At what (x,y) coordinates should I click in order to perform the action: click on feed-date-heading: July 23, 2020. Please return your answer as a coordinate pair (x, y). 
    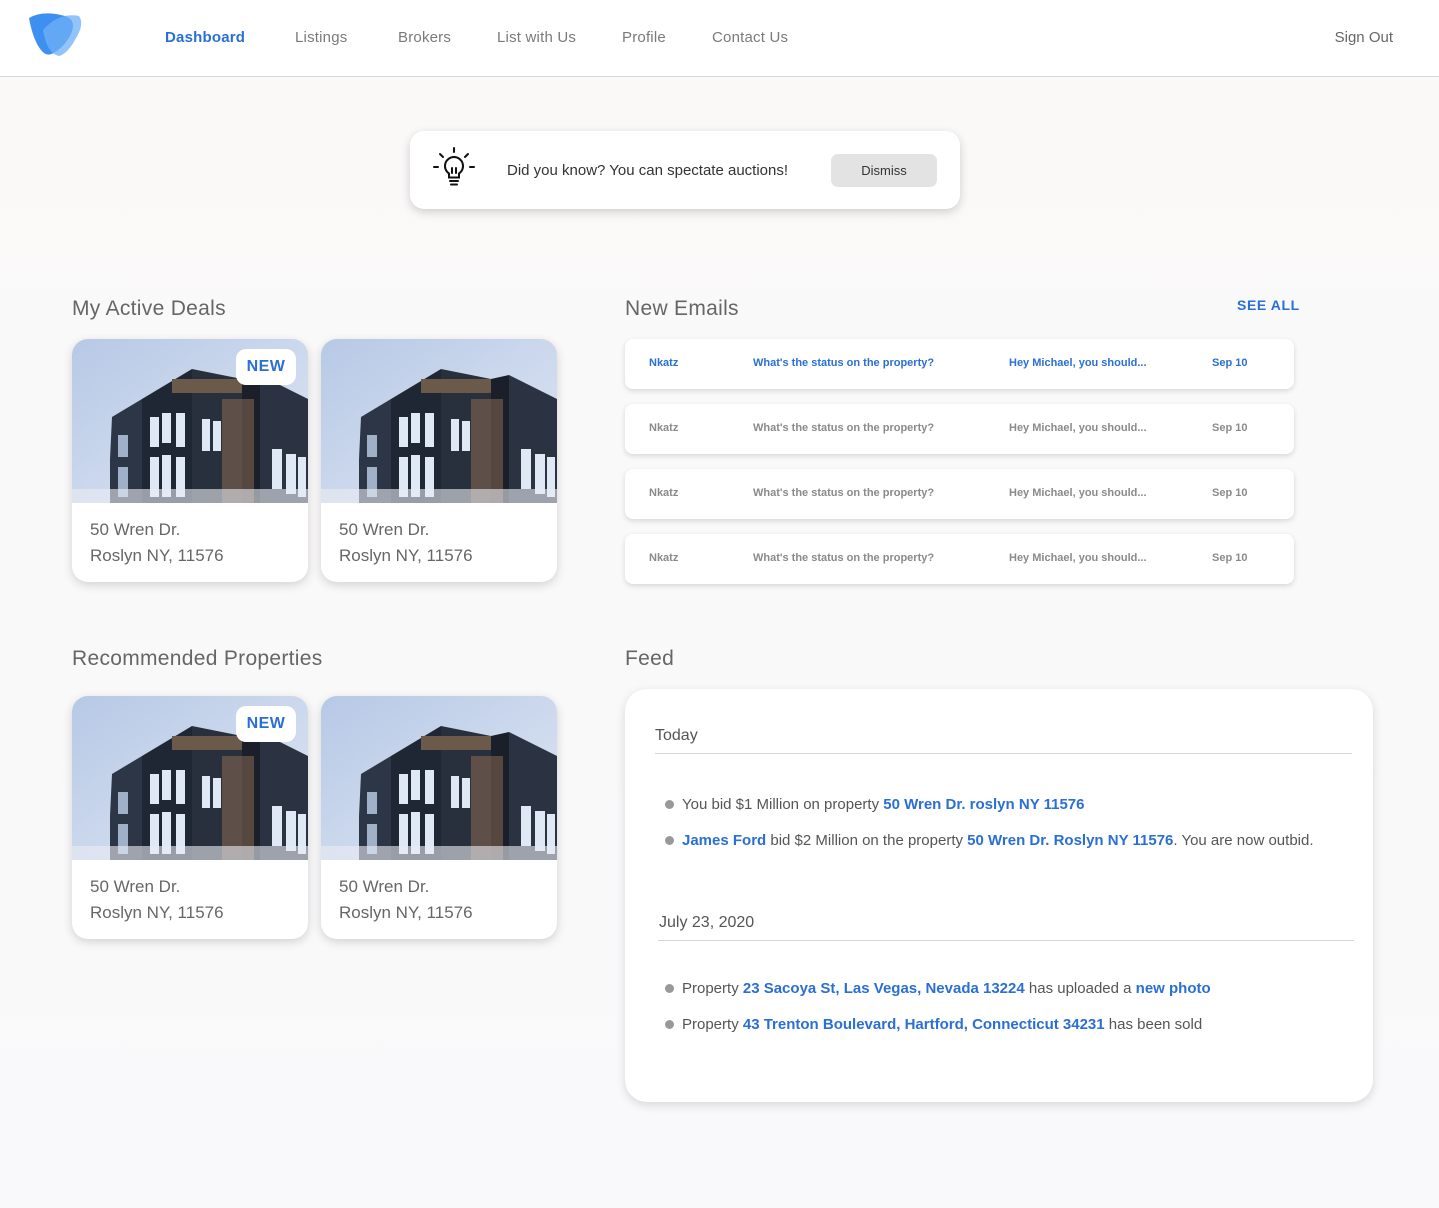
    Looking at the image, I should click on (707, 922).